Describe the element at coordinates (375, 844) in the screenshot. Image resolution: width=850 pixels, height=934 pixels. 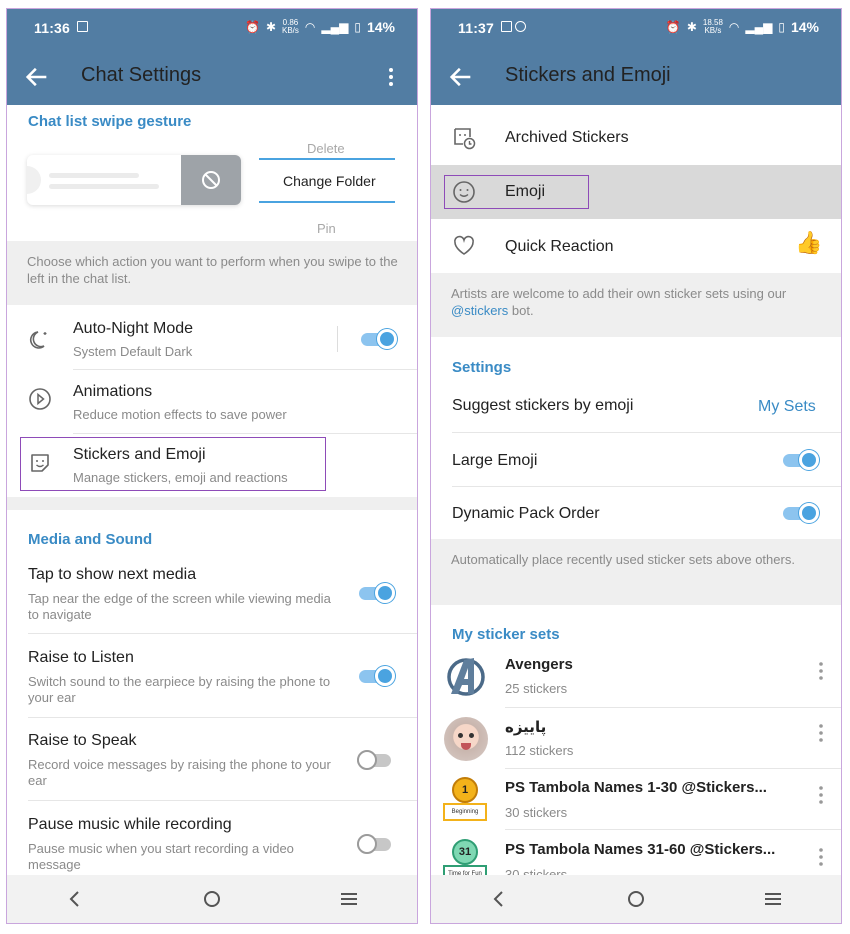
I see `pause-music-toggle` at that location.